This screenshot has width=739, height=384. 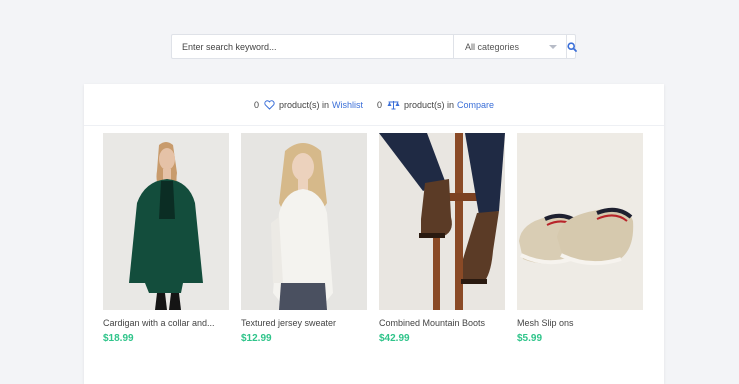 What do you see at coordinates (393, 105) in the screenshot?
I see `scale-icon` at bounding box center [393, 105].